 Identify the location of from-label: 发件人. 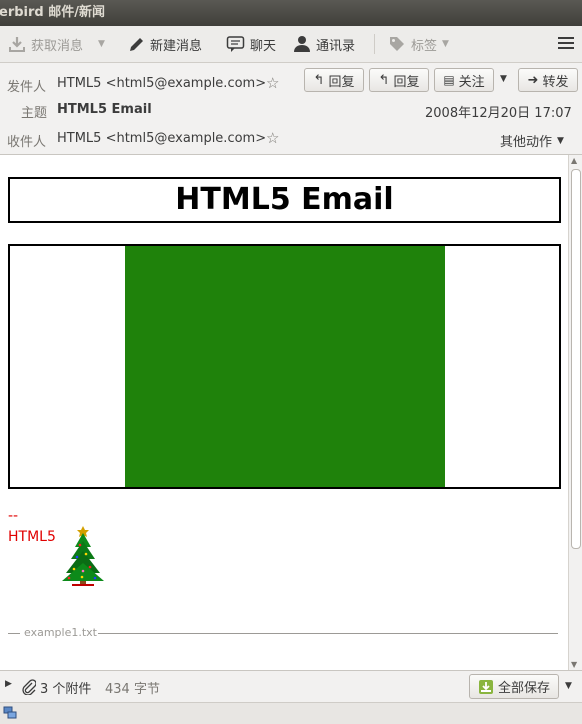
(27, 87).